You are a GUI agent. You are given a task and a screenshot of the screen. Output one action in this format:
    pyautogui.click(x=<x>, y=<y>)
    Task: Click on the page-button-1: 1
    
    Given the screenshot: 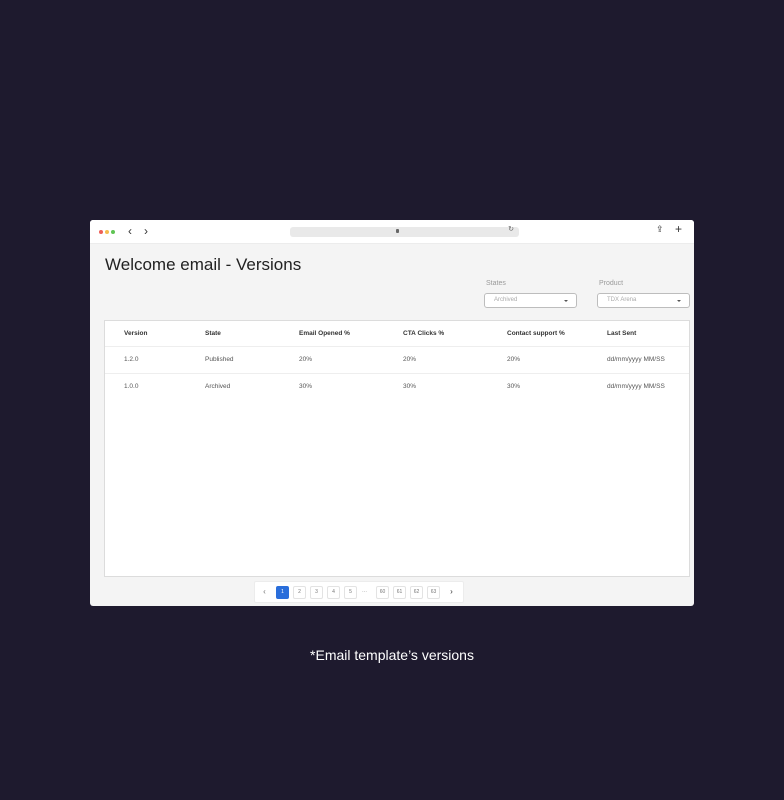 What is the action you would take?
    pyautogui.click(x=282, y=592)
    